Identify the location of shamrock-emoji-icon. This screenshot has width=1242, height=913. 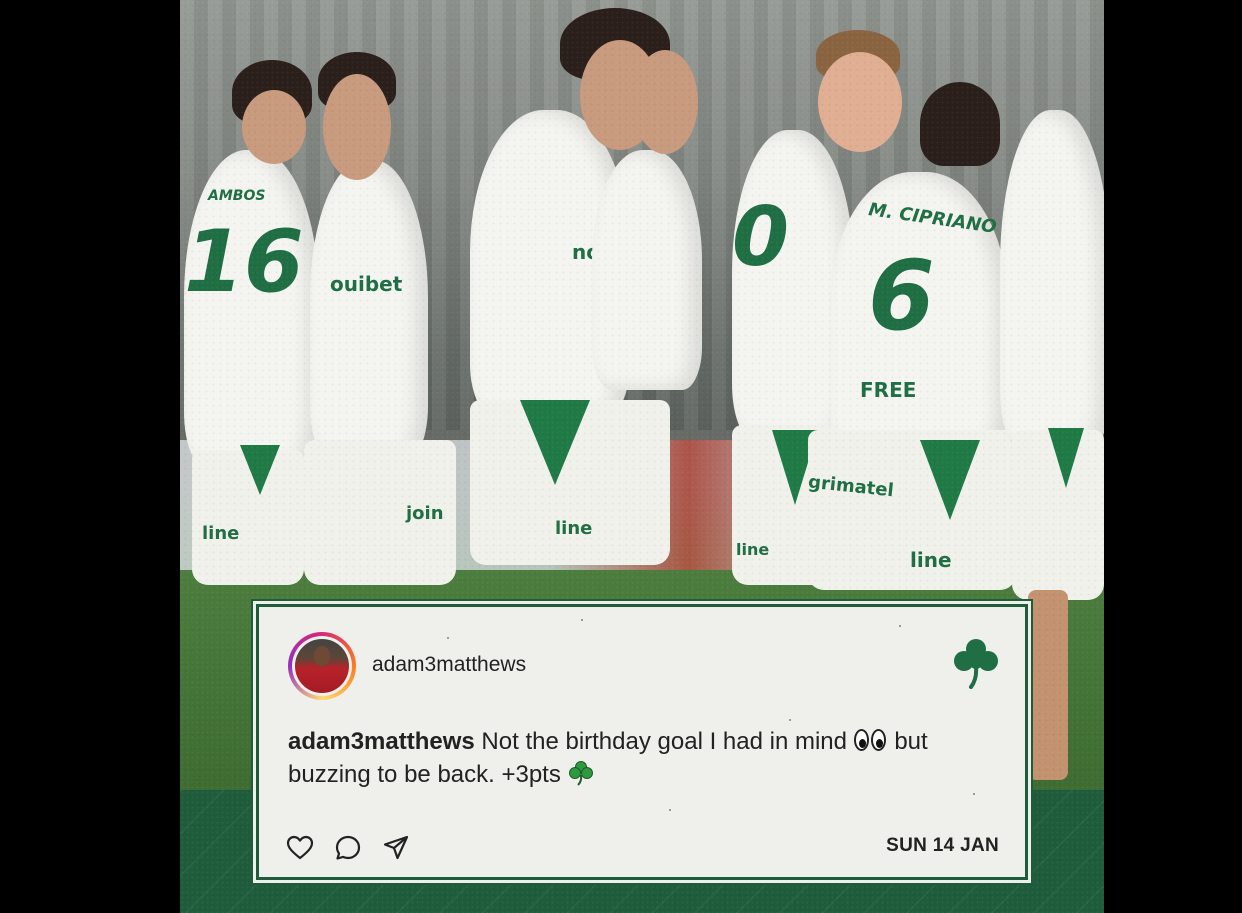
(580, 773).